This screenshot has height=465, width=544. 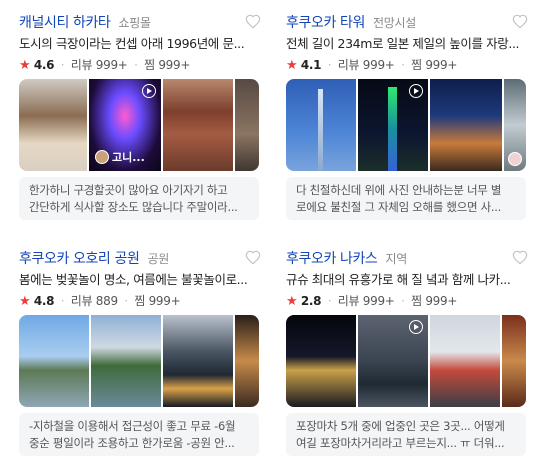 What do you see at coordinates (394, 23) in the screenshot?
I see `place-category: 전망시설` at bounding box center [394, 23].